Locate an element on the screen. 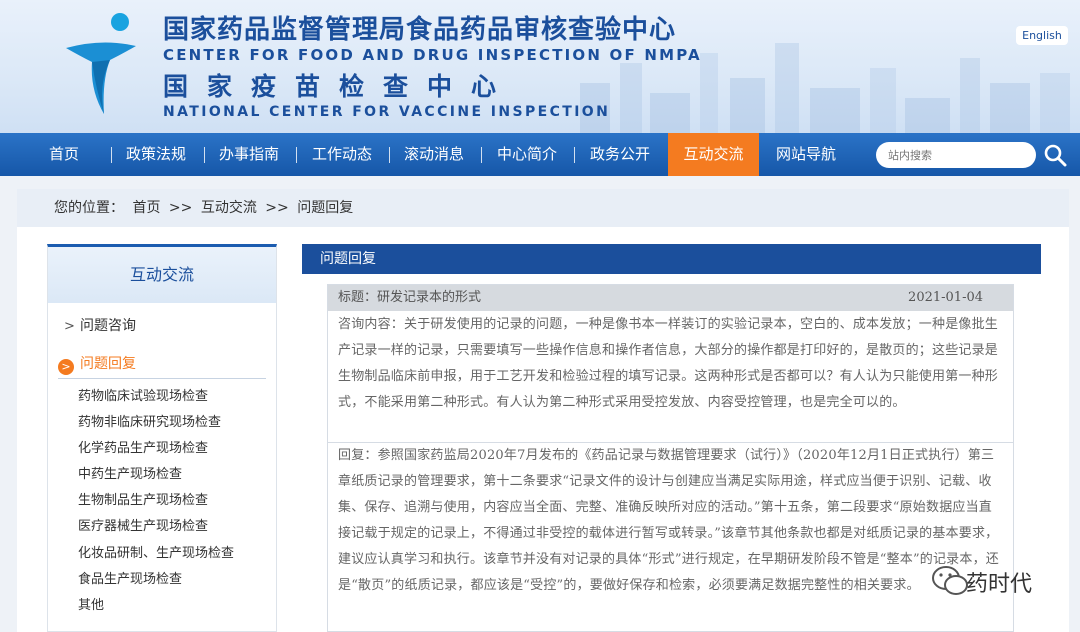 Image resolution: width=1080 pixels, height=632 pixels. sidebar-sub-item: 药物非临床研究现场检查 is located at coordinates (149, 420).